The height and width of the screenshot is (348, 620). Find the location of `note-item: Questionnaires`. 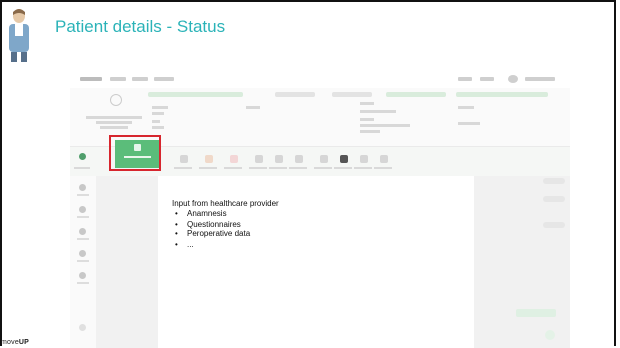

note-item: Questionnaires is located at coordinates (225, 224).